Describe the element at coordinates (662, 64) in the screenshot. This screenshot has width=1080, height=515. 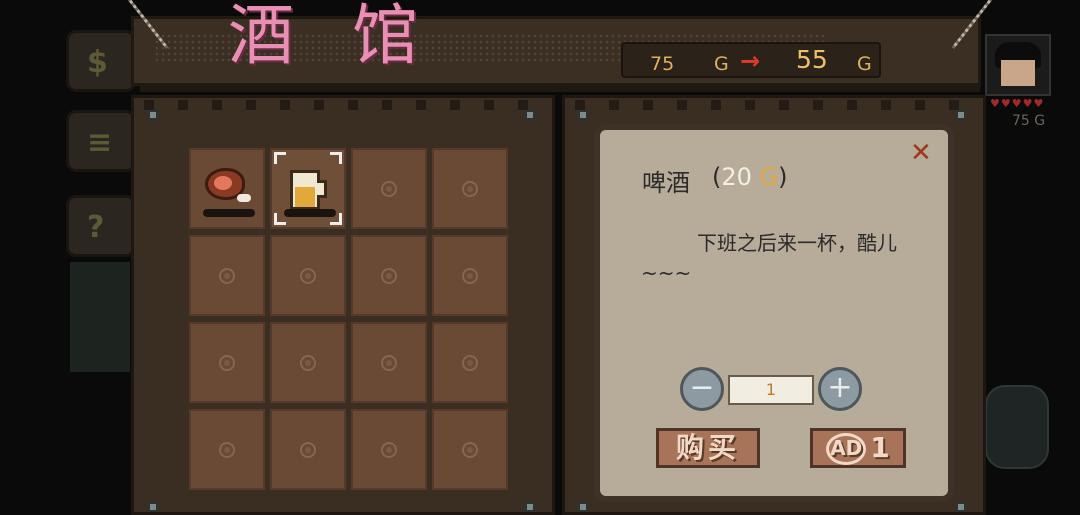
I see `price-before: 75` at that location.